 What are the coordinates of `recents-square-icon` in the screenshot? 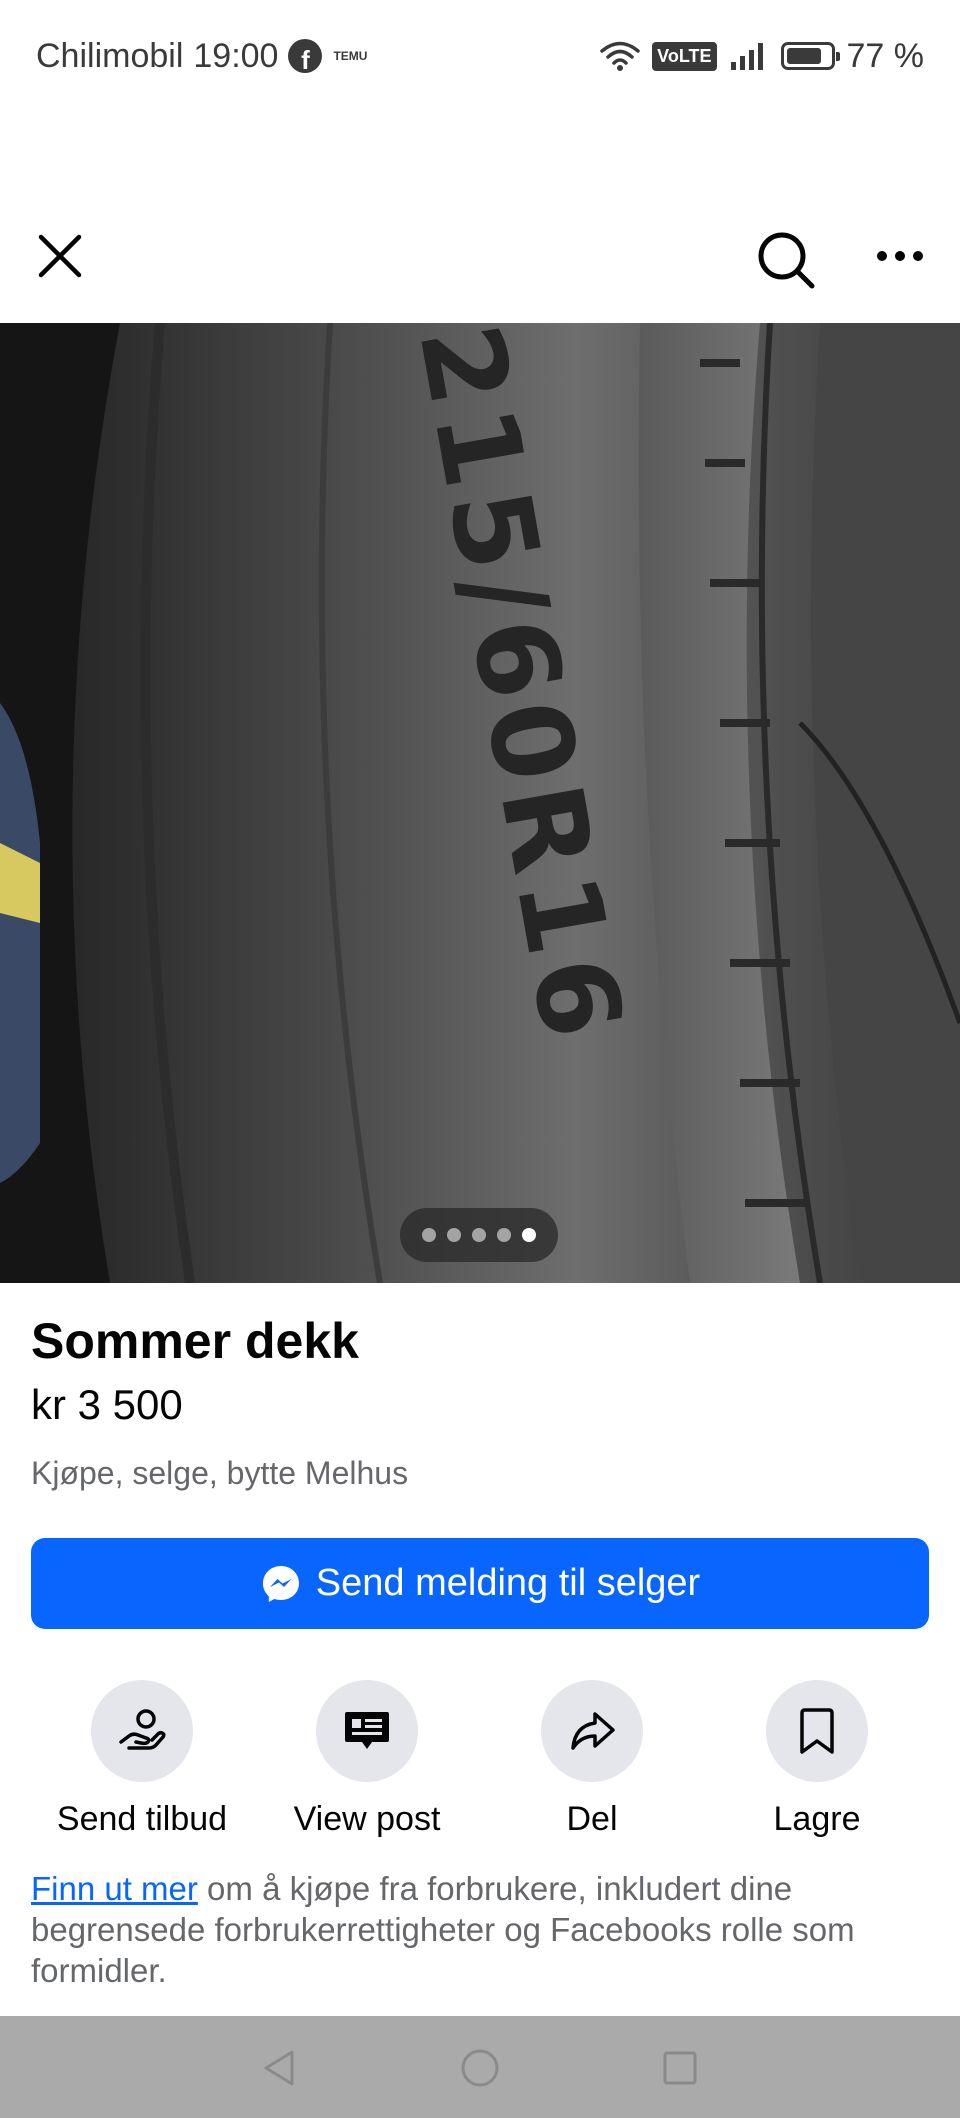 It's located at (680, 2068).